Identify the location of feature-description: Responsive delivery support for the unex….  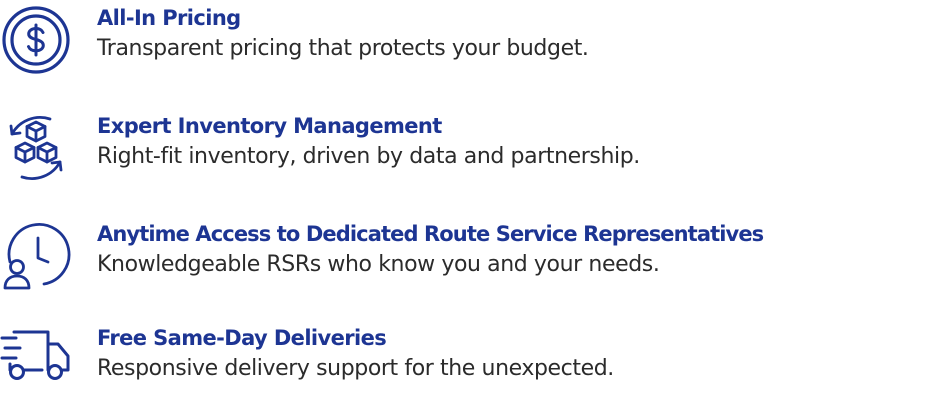
(355, 368).